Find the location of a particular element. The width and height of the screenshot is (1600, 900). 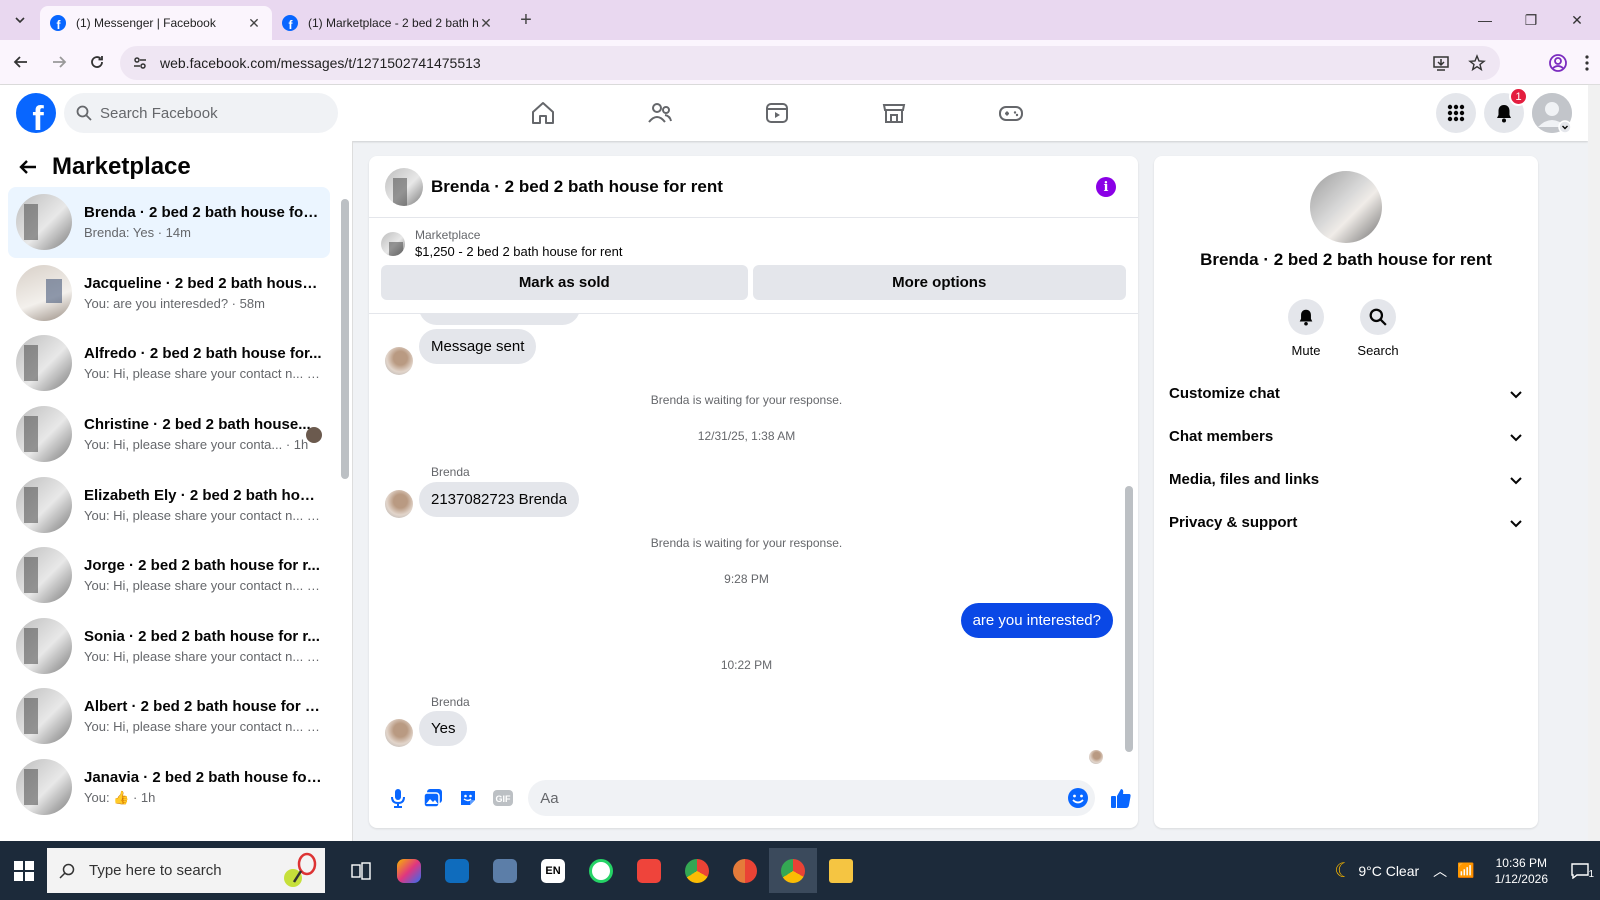

section-media-files-links: Media, files and links is located at coordinates (1346, 479).